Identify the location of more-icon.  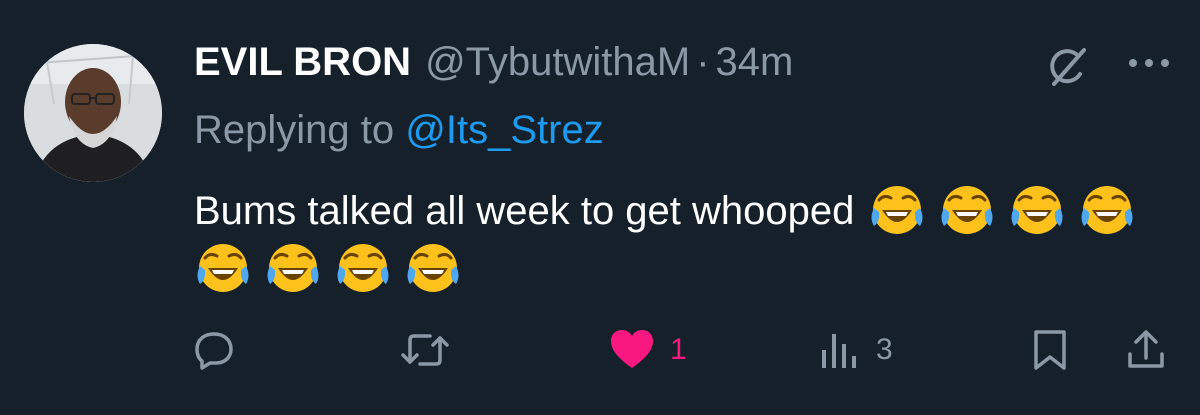
(1149, 63).